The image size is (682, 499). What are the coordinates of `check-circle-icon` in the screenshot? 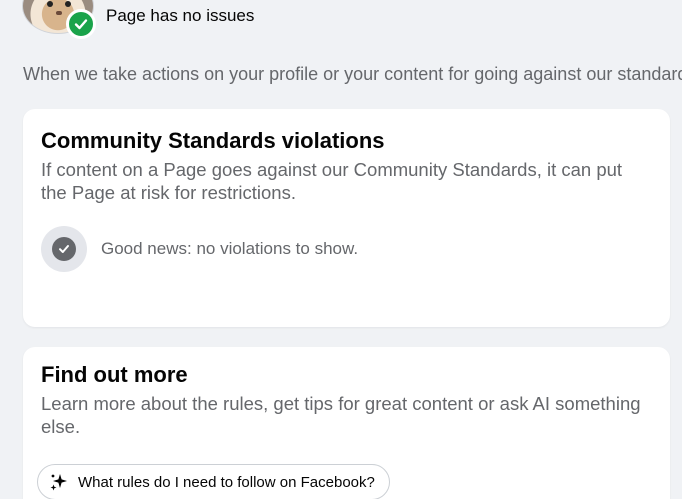 It's located at (64, 249).